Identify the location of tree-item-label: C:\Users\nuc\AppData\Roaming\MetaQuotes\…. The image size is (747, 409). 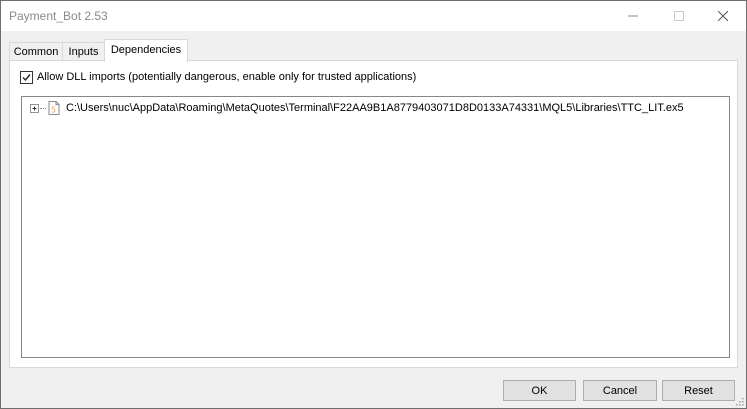
(375, 108).